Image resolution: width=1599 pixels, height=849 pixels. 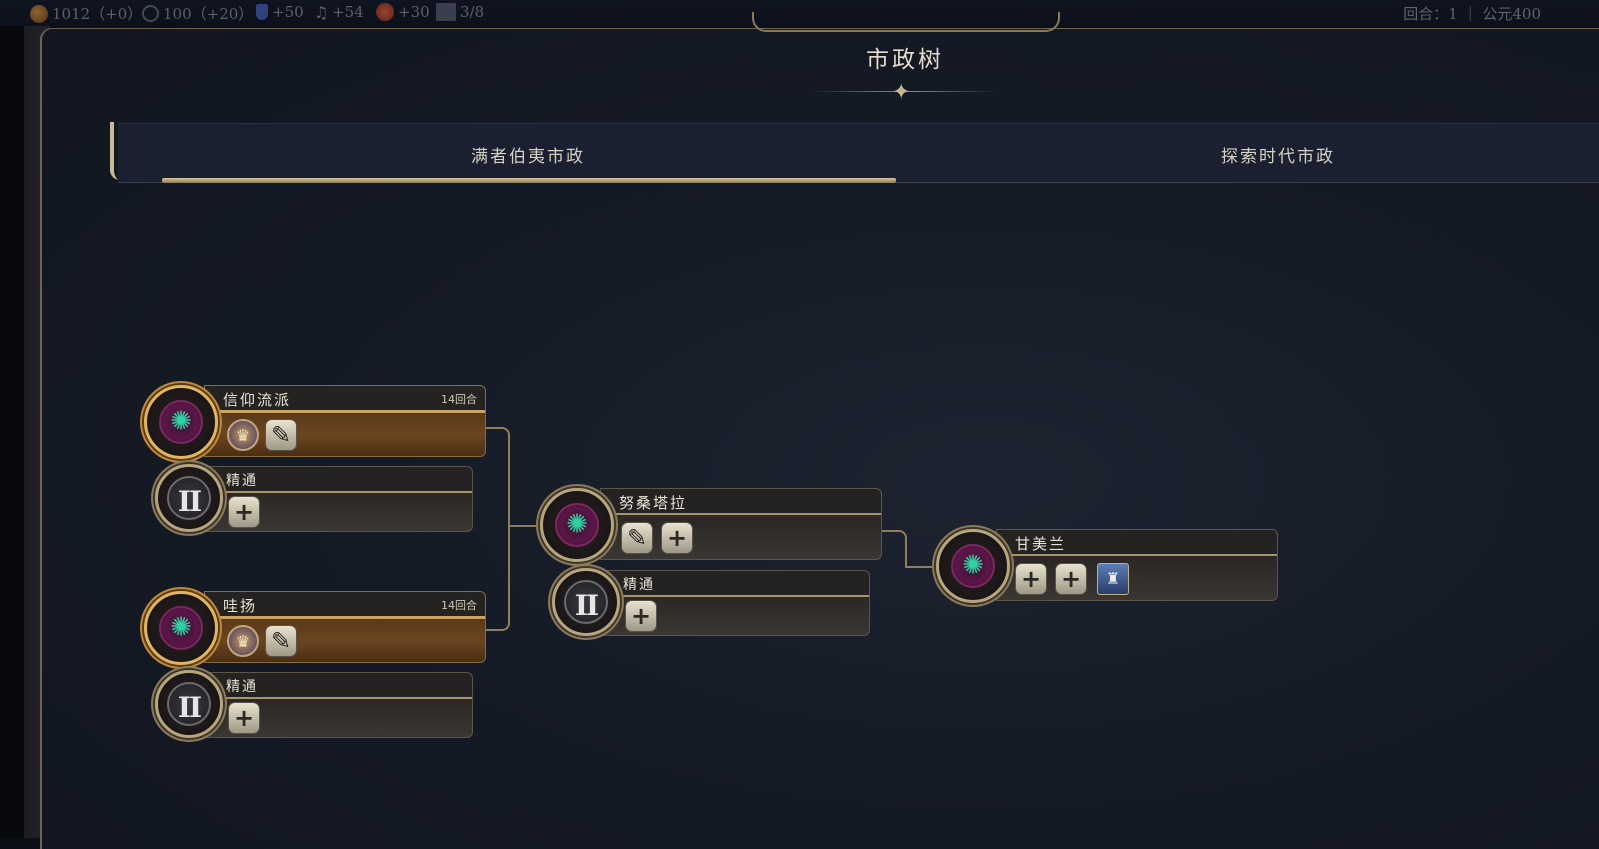 I want to click on happiness-value: +30, so click(x=414, y=12).